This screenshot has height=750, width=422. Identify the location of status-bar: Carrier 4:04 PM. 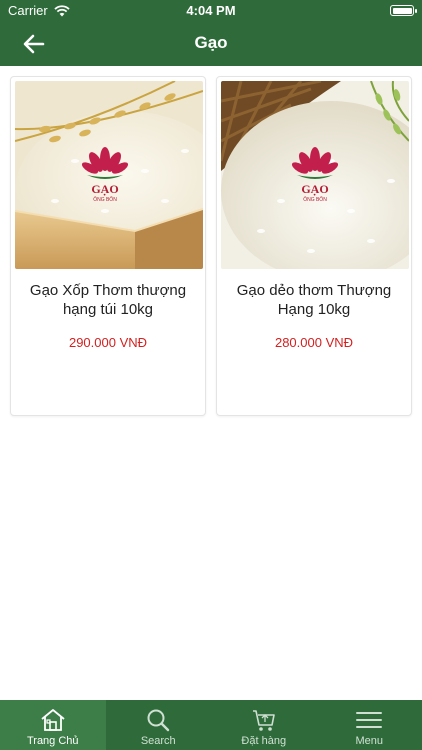
(211, 11).